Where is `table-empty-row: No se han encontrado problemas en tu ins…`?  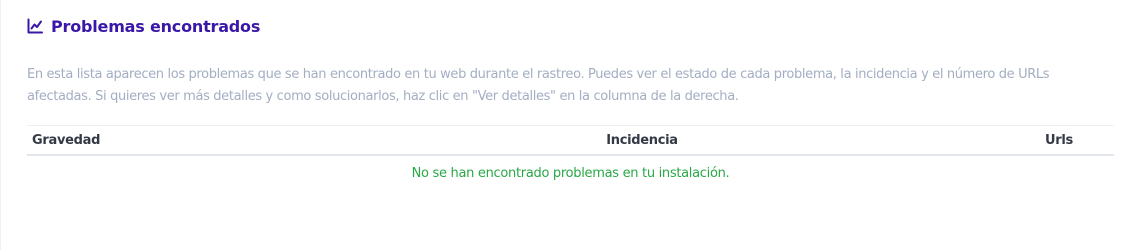
table-empty-row: No se han encontrado problemas en tu ins… is located at coordinates (570, 173).